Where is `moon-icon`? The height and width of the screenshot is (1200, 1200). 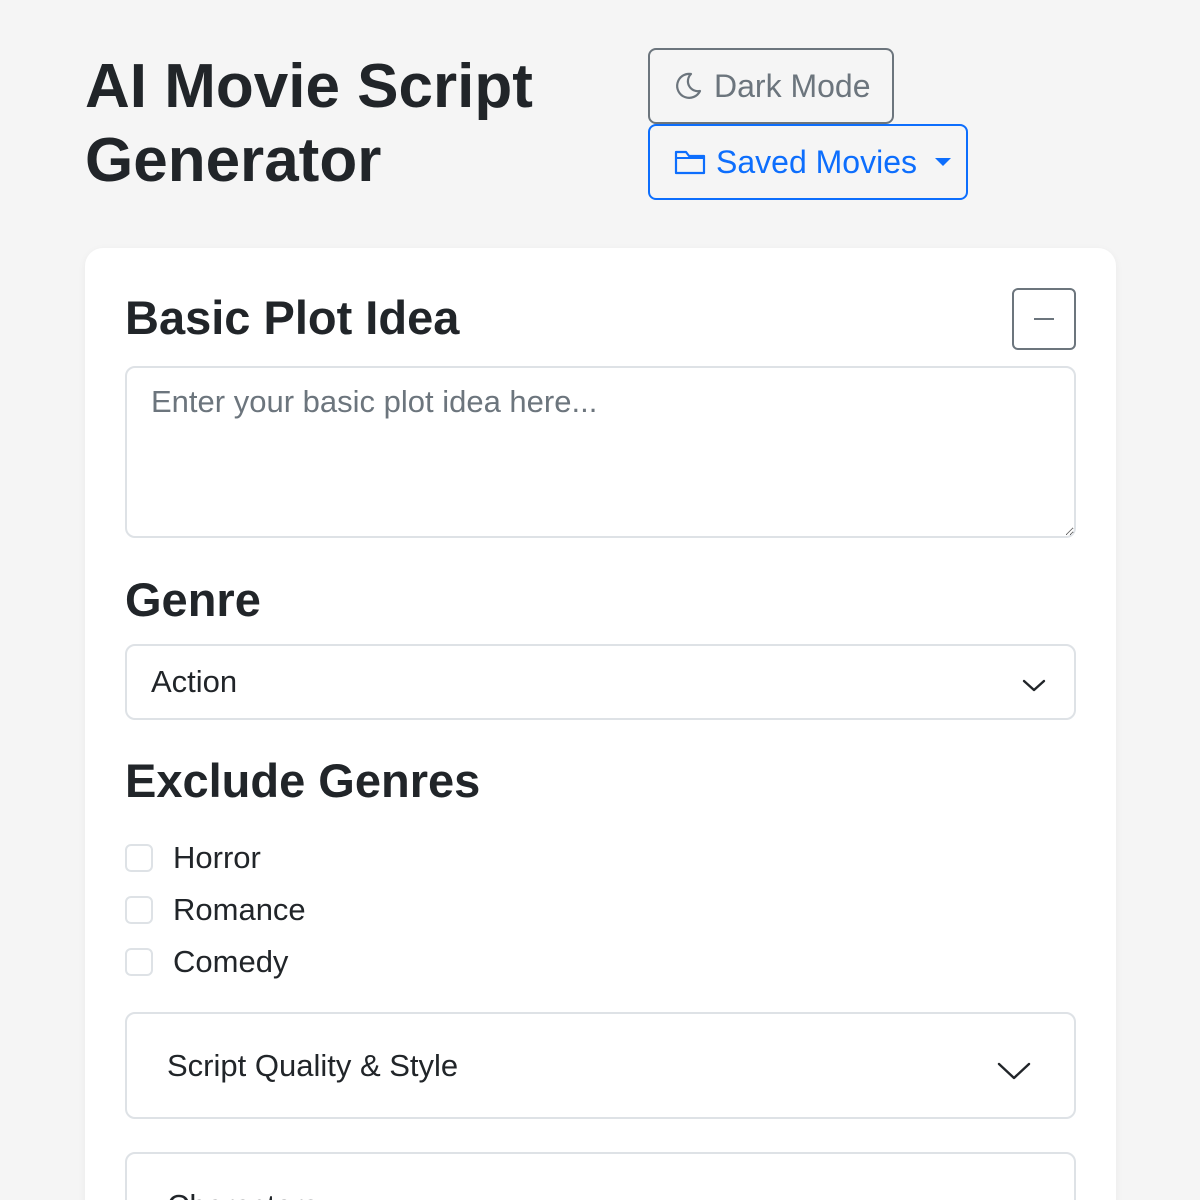 moon-icon is located at coordinates (688, 86).